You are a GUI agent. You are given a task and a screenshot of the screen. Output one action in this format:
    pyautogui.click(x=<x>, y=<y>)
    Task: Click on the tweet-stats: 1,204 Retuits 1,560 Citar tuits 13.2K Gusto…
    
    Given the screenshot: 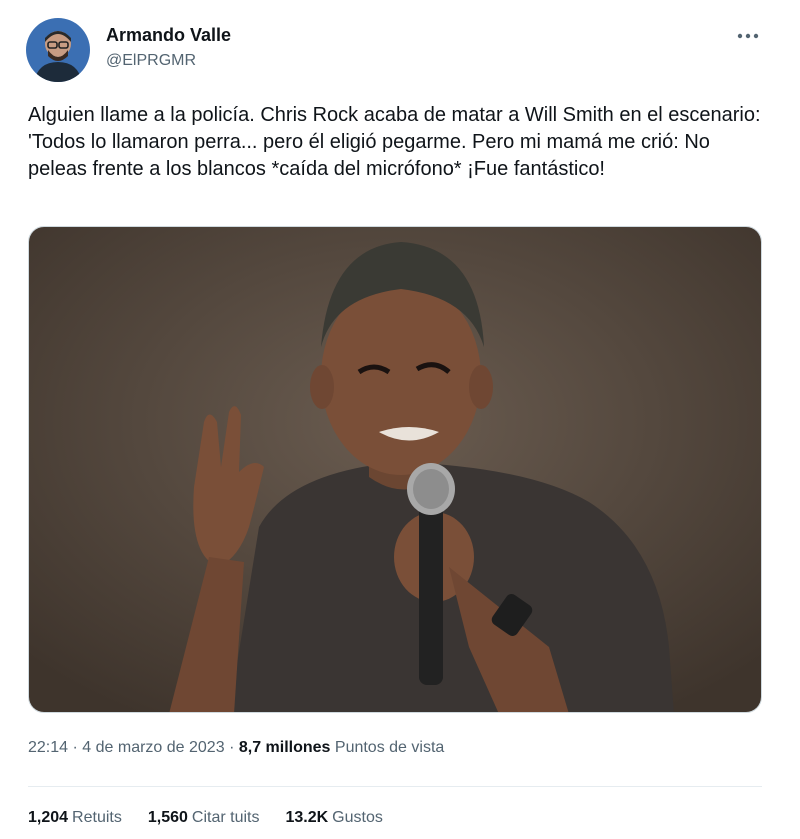 What is the action you would take?
    pyautogui.click(x=205, y=818)
    